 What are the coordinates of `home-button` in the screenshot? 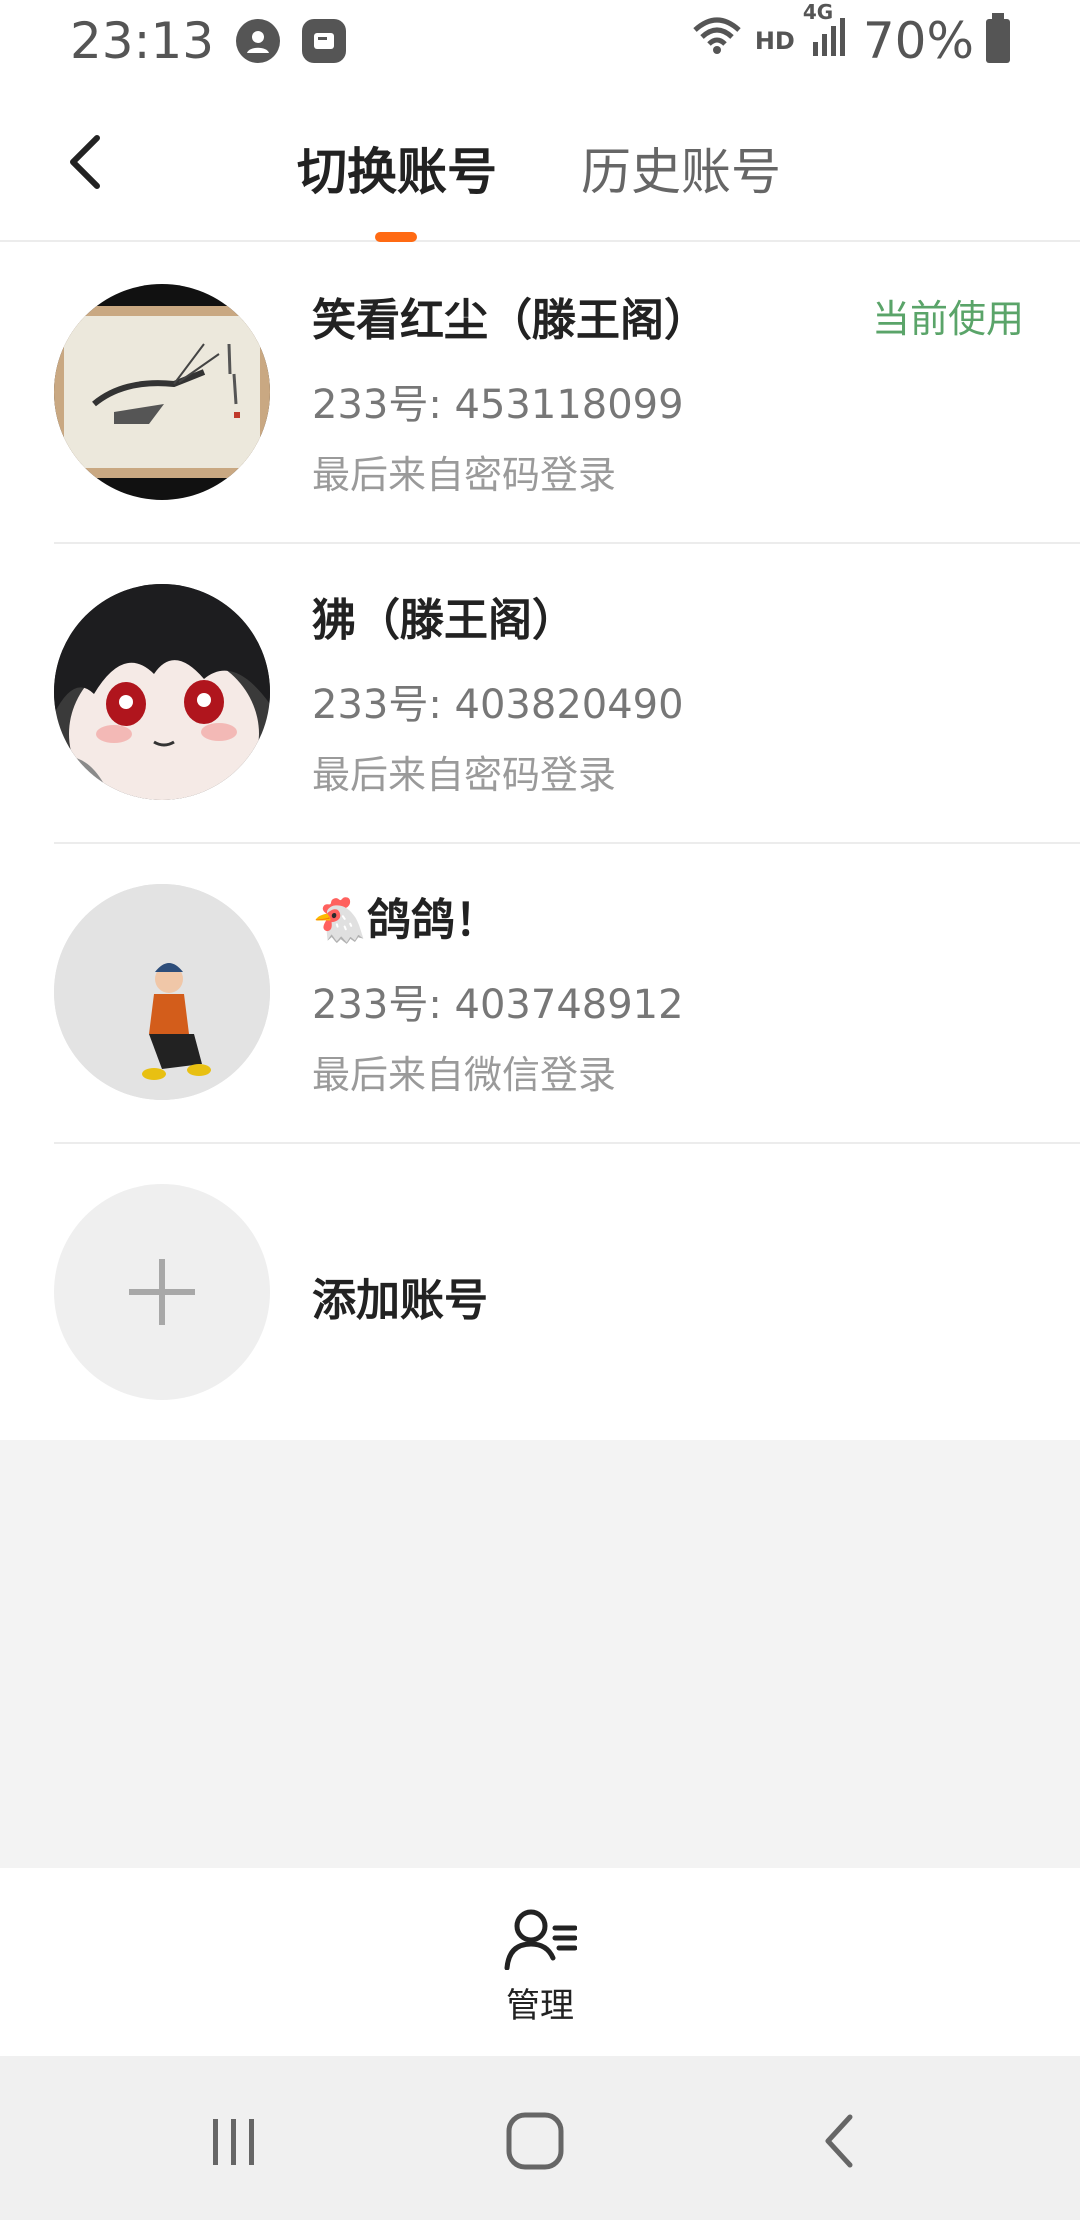 It's located at (535, 2141).